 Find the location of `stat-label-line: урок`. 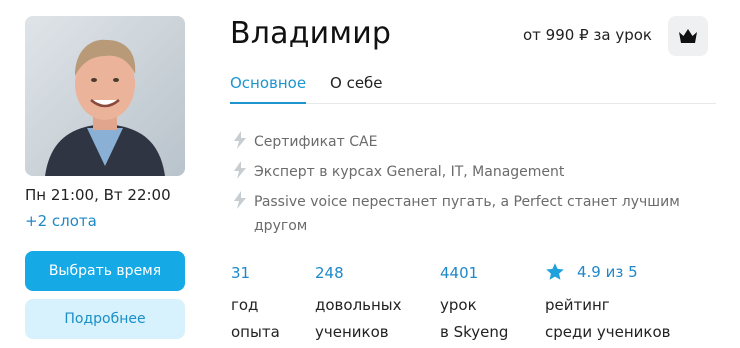

stat-label-line: урок is located at coordinates (458, 305).